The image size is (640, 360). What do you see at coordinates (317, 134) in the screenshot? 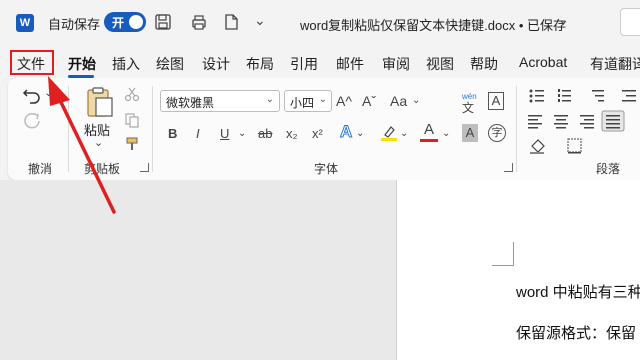
I see `superscript-button: x²` at bounding box center [317, 134].